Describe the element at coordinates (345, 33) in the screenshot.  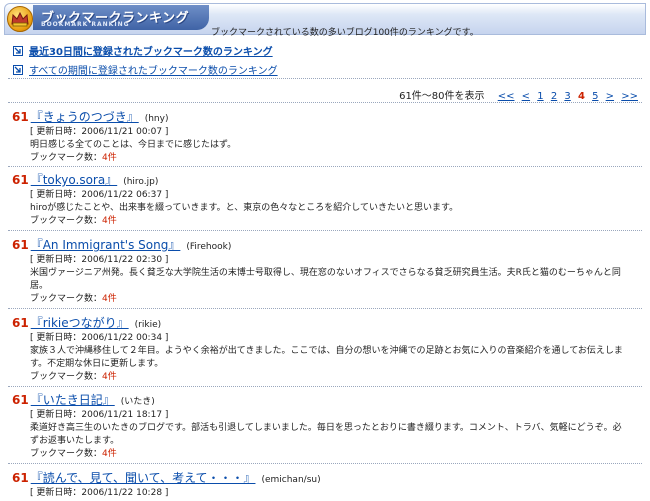
I see `header-description: ブックマークされている数の多いブログ100件のランキングです。` at that location.